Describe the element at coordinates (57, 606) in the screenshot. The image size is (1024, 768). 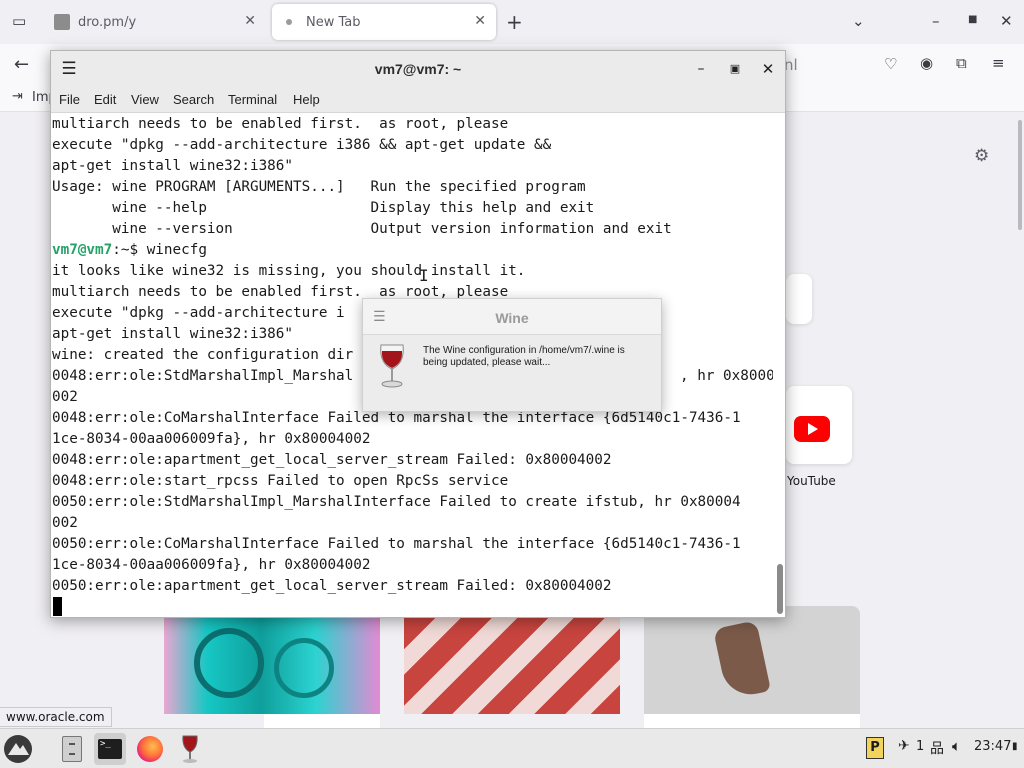
I see `text-cursor` at that location.